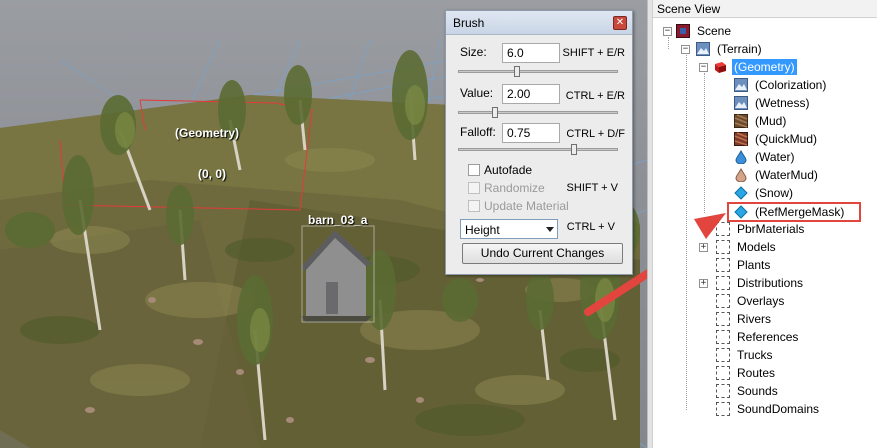 Image resolution: width=877 pixels, height=448 pixels. Describe the element at coordinates (542, 253) in the screenshot. I see `undo-current-changes-button: Undo Current Changes` at that location.